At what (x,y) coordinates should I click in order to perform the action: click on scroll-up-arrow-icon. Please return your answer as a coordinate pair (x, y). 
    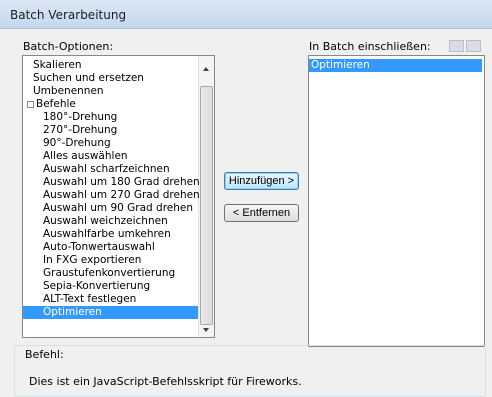
    Looking at the image, I should click on (206, 69).